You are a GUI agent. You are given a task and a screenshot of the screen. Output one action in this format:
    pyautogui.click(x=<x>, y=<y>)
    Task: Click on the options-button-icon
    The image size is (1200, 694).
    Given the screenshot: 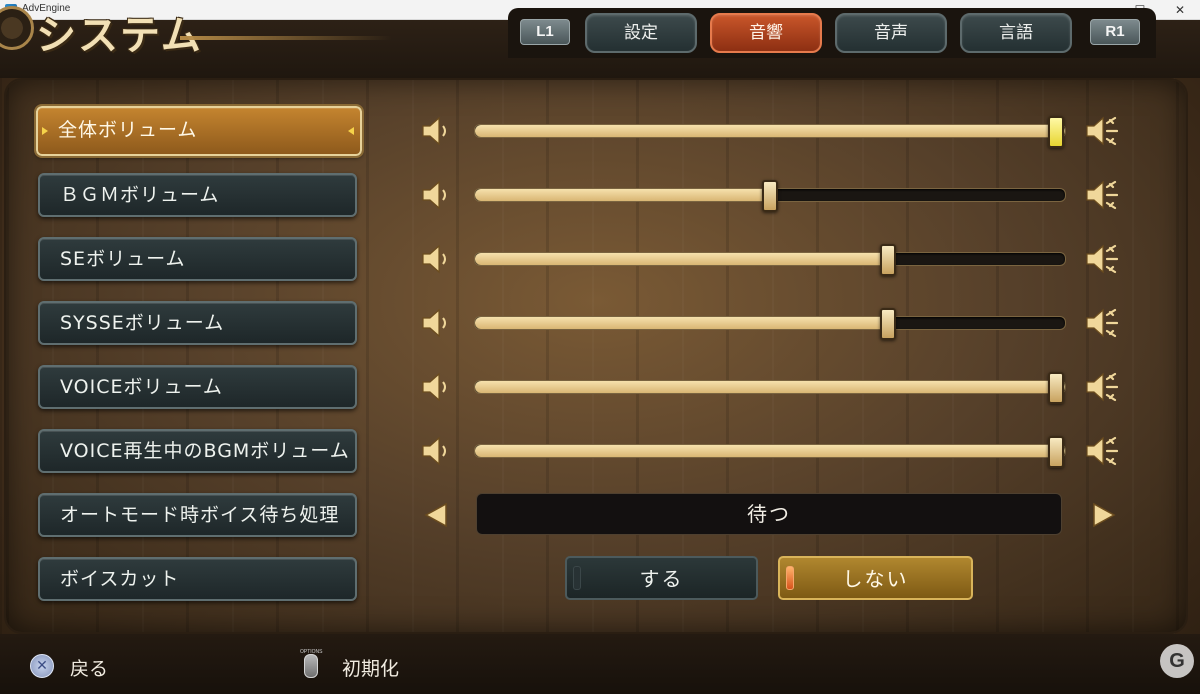 What is the action you would take?
    pyautogui.click(x=311, y=666)
    